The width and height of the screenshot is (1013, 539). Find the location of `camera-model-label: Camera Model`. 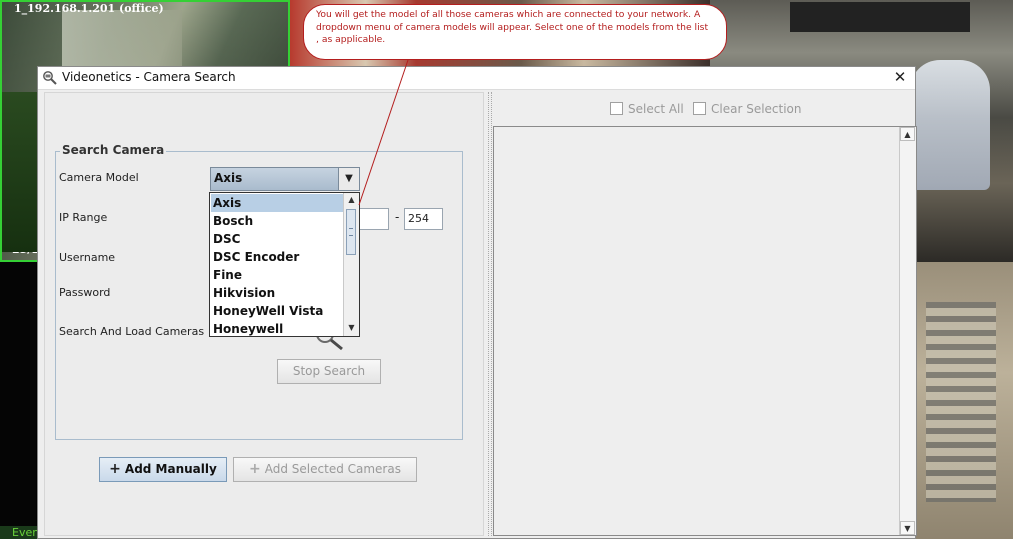

camera-model-label: Camera Model is located at coordinates (99, 177).